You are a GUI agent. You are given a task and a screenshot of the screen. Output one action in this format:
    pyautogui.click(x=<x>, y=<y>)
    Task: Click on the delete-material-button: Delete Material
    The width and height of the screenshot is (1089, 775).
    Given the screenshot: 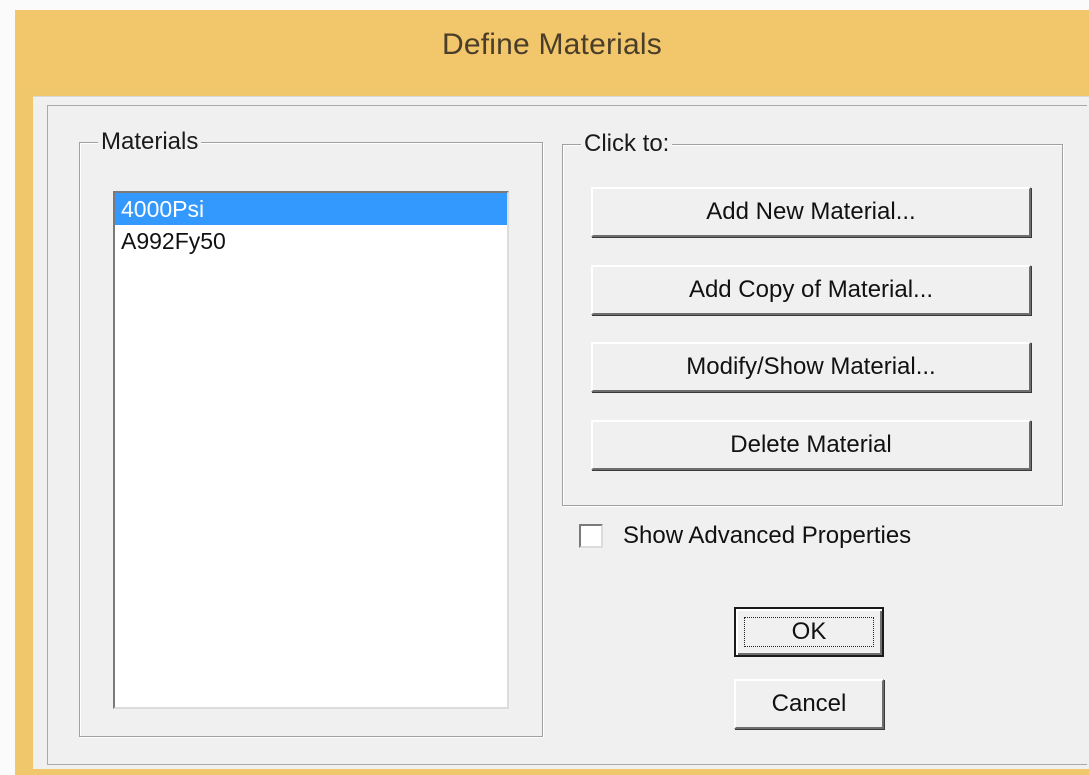 What is the action you would take?
    pyautogui.click(x=811, y=445)
    